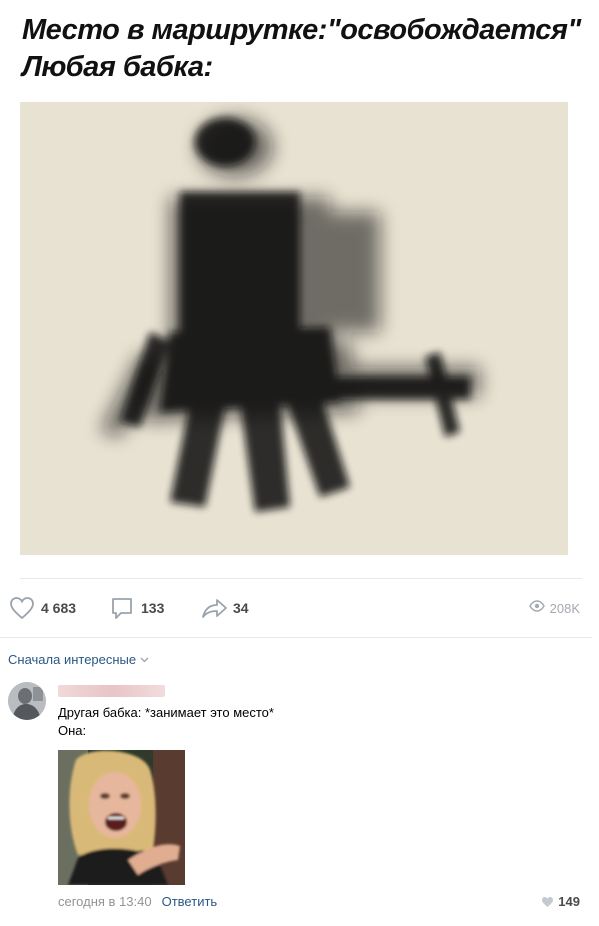 The width and height of the screenshot is (599, 926). What do you see at coordinates (190, 901) in the screenshot?
I see `reply-link: Ответить` at bounding box center [190, 901].